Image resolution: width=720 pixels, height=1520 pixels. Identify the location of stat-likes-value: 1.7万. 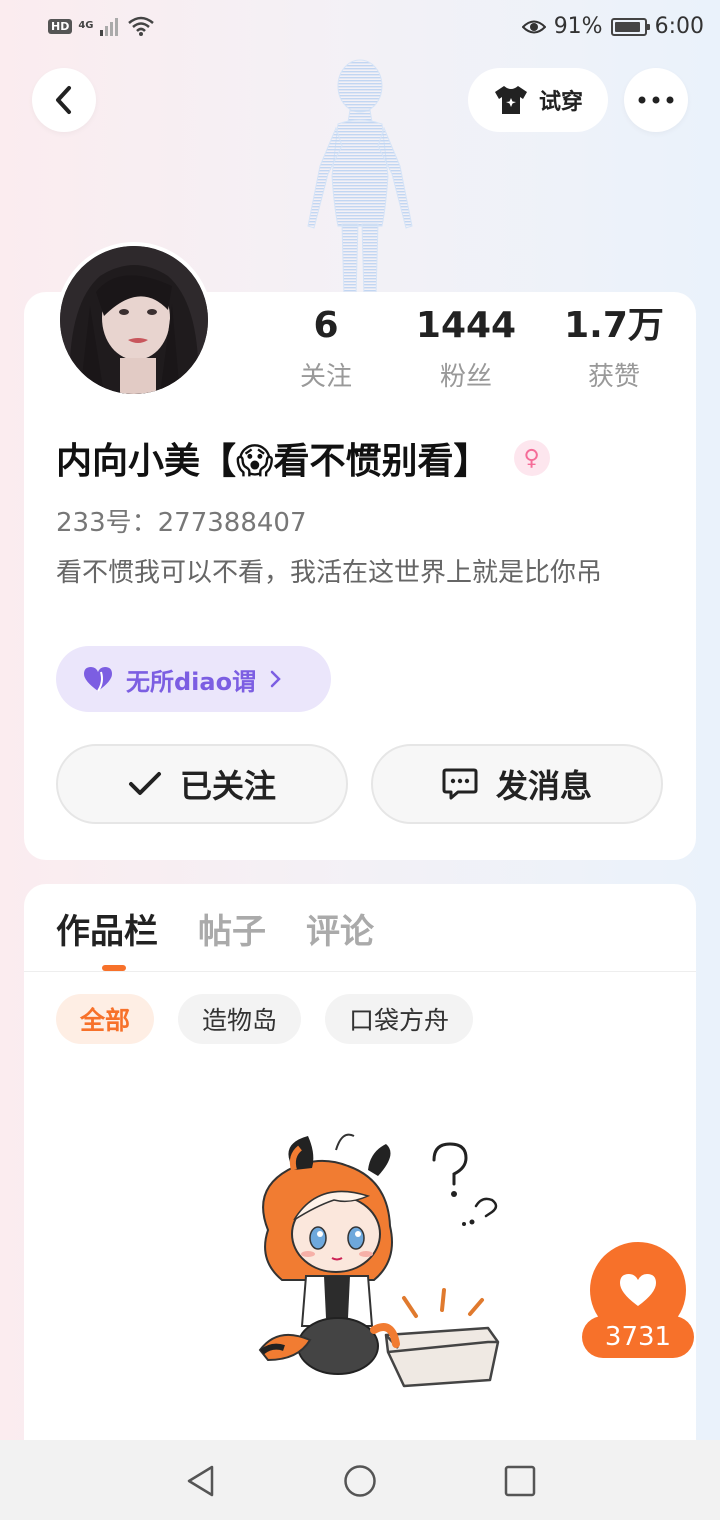
(614, 325).